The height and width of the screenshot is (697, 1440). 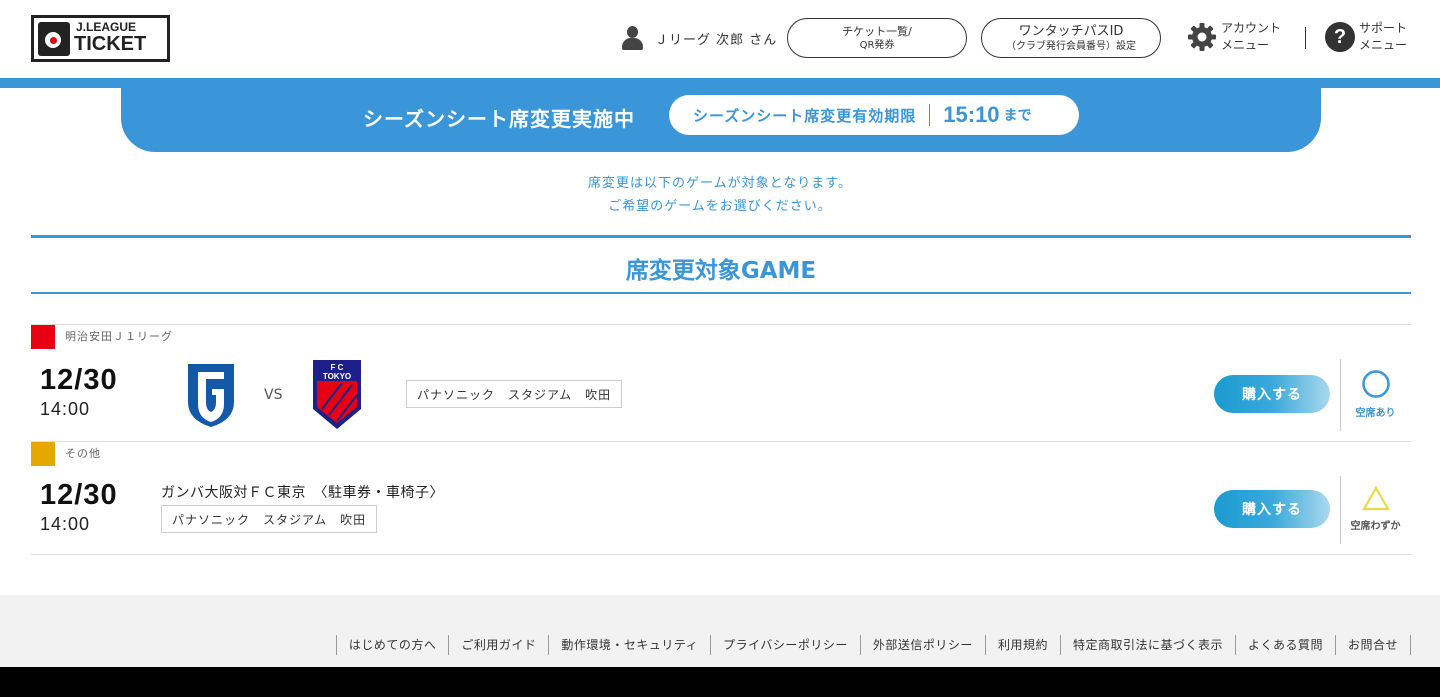 I want to click on league-tag: 明治安田Ｊ１リーグ, so click(x=102, y=337).